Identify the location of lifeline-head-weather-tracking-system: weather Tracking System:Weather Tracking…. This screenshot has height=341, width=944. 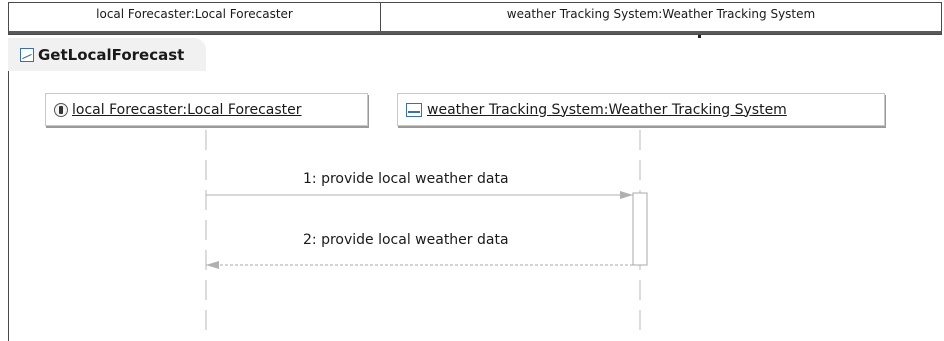
(641, 109).